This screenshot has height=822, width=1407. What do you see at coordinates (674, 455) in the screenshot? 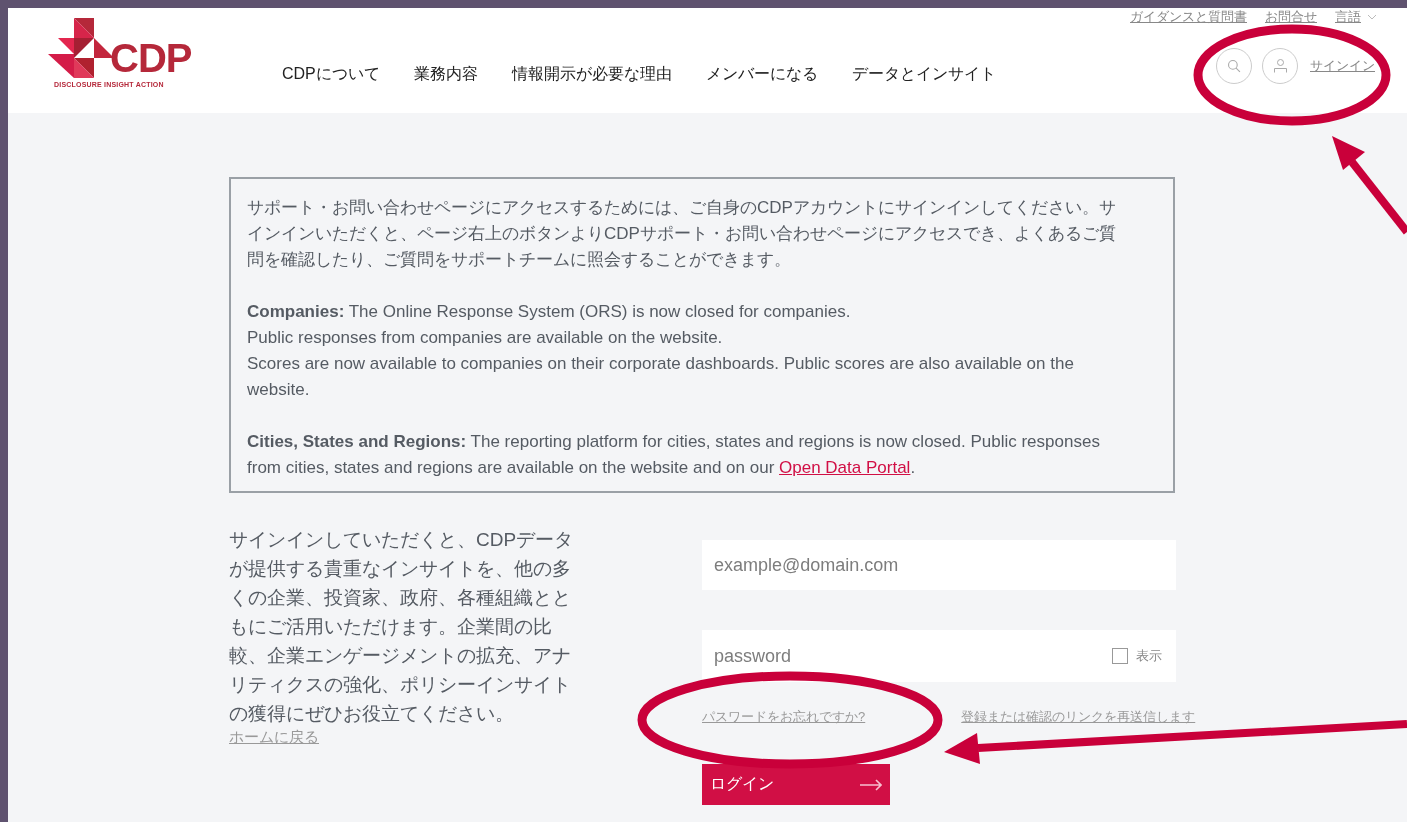
I see `notice-text: Cities, States and Regions: The reporting platform for cities, states and regions is now closed. Public responses from cities, states and regions are available on the website and on our Open Data Portal.` at bounding box center [674, 455].